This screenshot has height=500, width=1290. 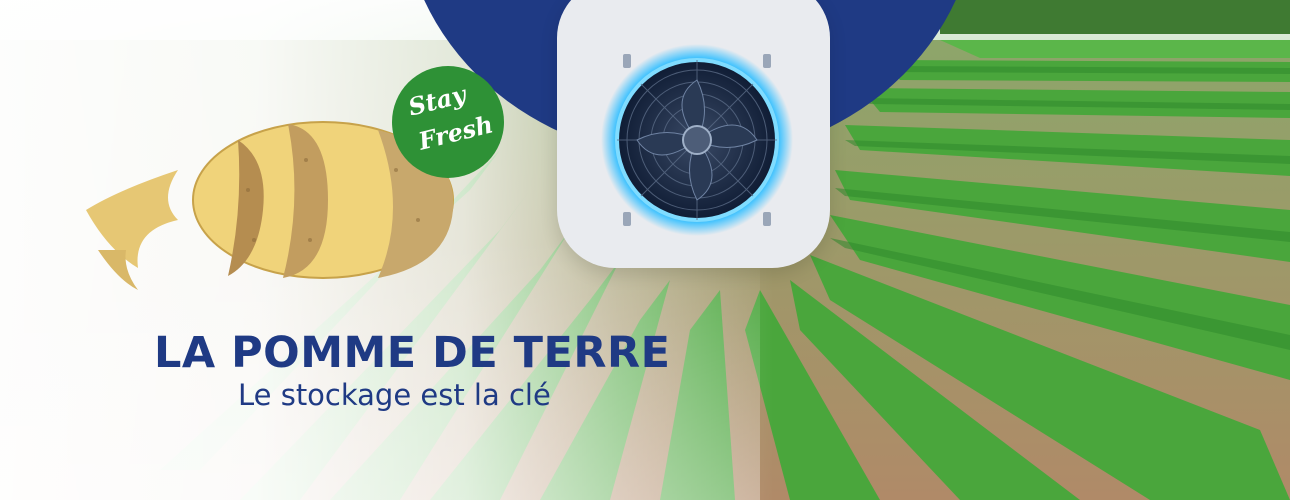 What do you see at coordinates (394, 395) in the screenshot?
I see `subheadline: Le stockage est la clé` at bounding box center [394, 395].